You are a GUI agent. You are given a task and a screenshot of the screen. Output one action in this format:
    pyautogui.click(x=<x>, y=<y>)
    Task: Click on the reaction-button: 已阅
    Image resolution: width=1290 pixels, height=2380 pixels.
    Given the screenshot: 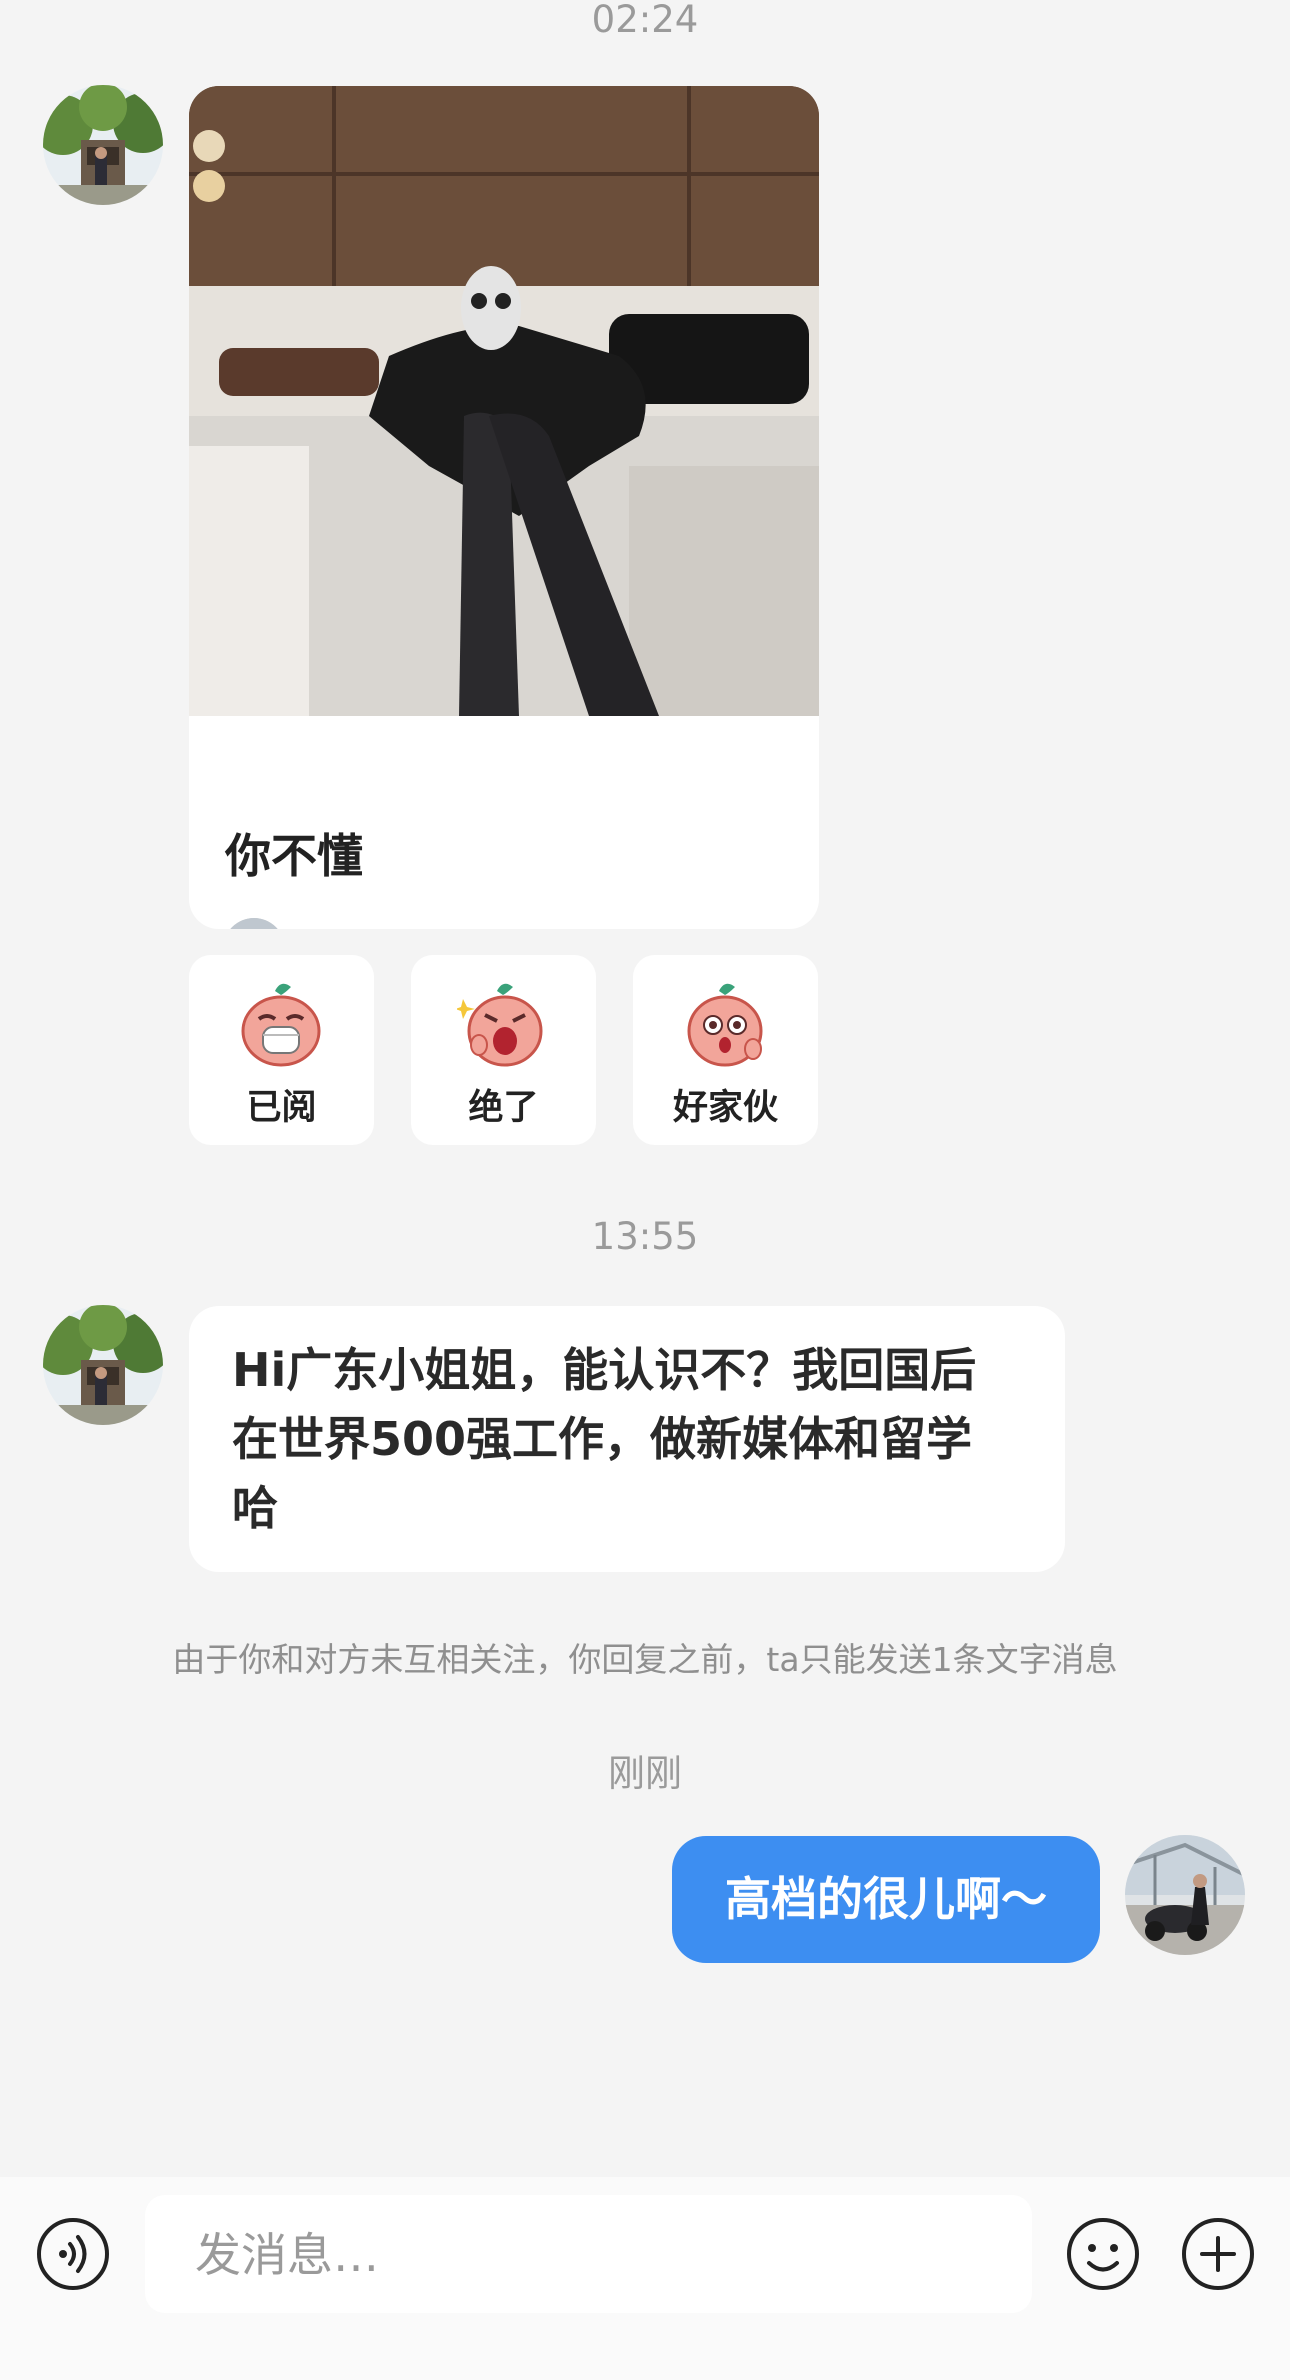 What is the action you would take?
    pyautogui.click(x=281, y=1050)
    